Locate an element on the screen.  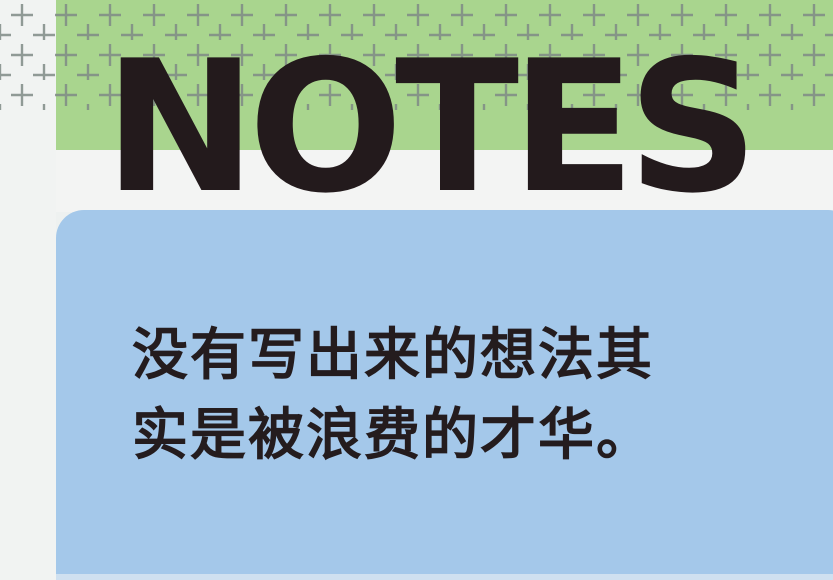
left-margin-strip is located at coordinates (28, 290).